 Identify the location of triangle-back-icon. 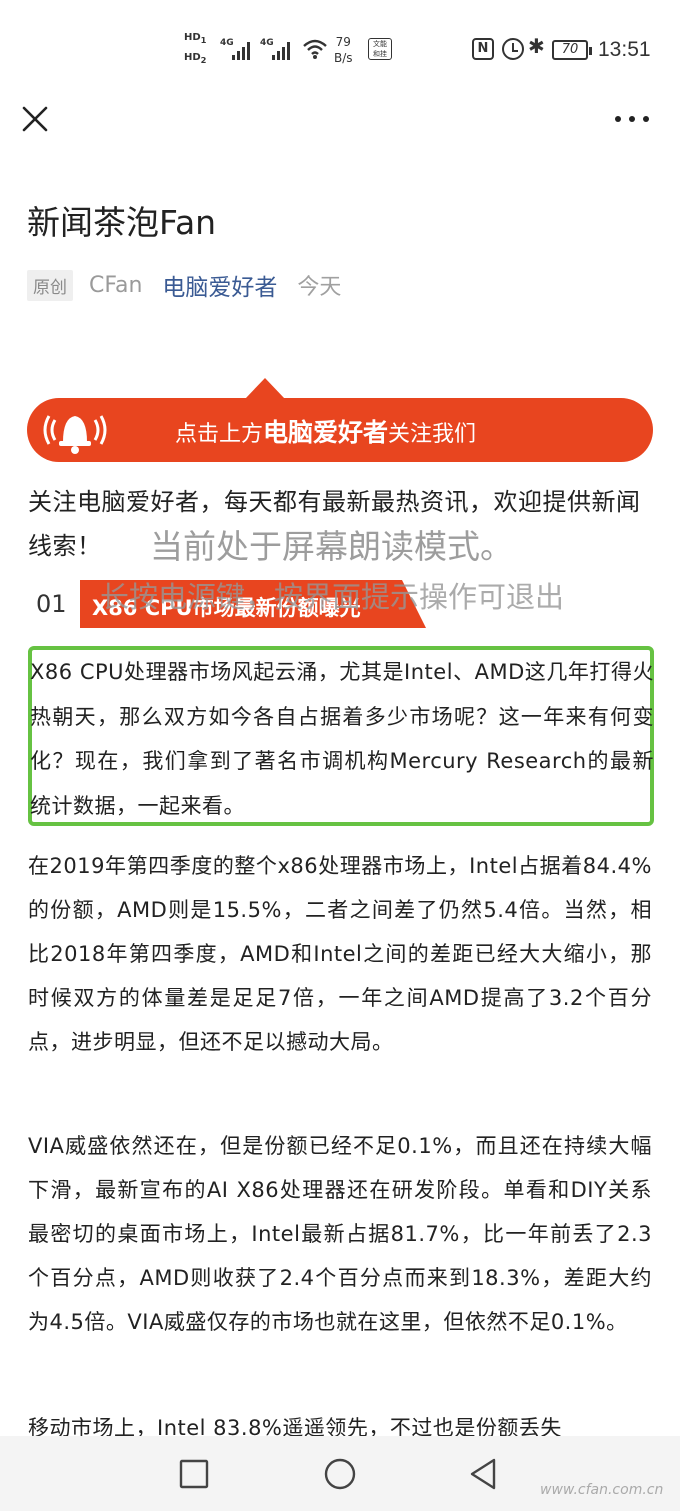
(483, 1474).